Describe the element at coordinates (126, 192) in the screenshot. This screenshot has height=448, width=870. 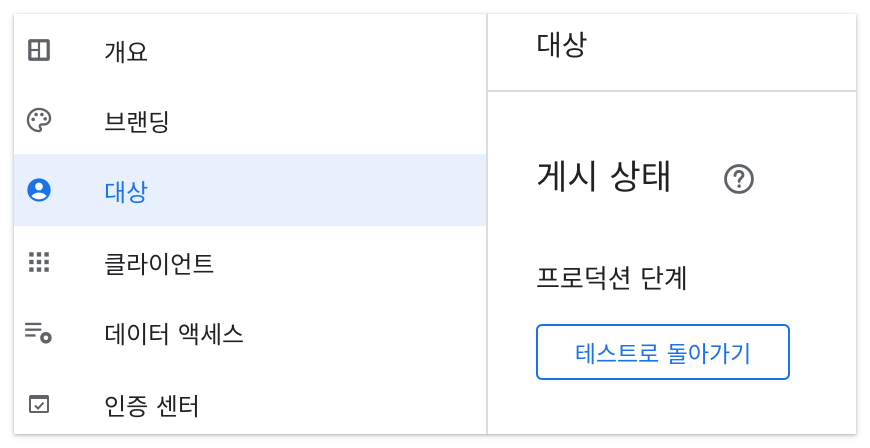
I see `sidebar-item-label: 대상` at that location.